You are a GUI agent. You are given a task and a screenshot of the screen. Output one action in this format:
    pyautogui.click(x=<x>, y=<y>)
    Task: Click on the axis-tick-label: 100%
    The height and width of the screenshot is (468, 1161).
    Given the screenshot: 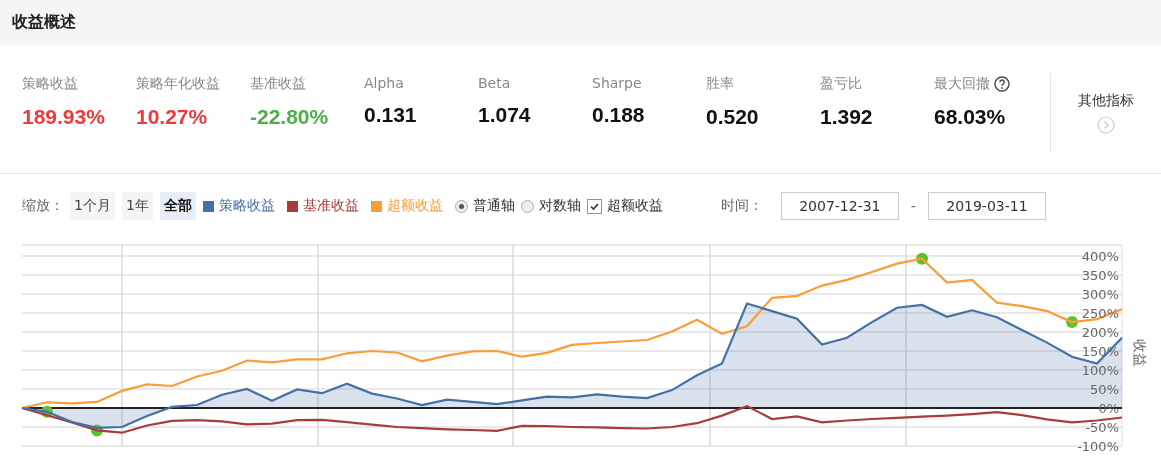 What is the action you would take?
    pyautogui.click(x=1100, y=370)
    